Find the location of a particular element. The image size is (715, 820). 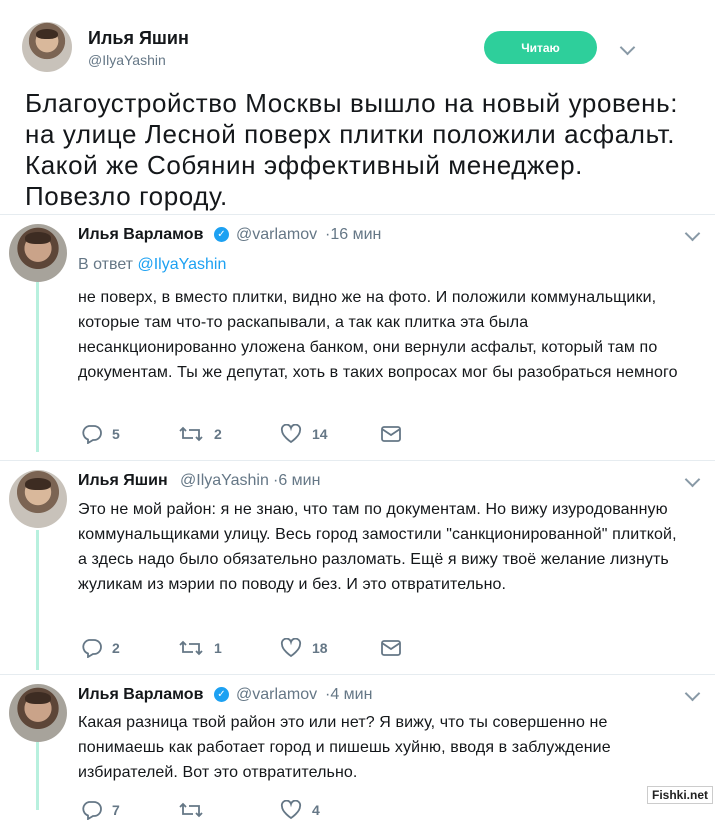

author-name: Илья Яшин is located at coordinates (138, 38).